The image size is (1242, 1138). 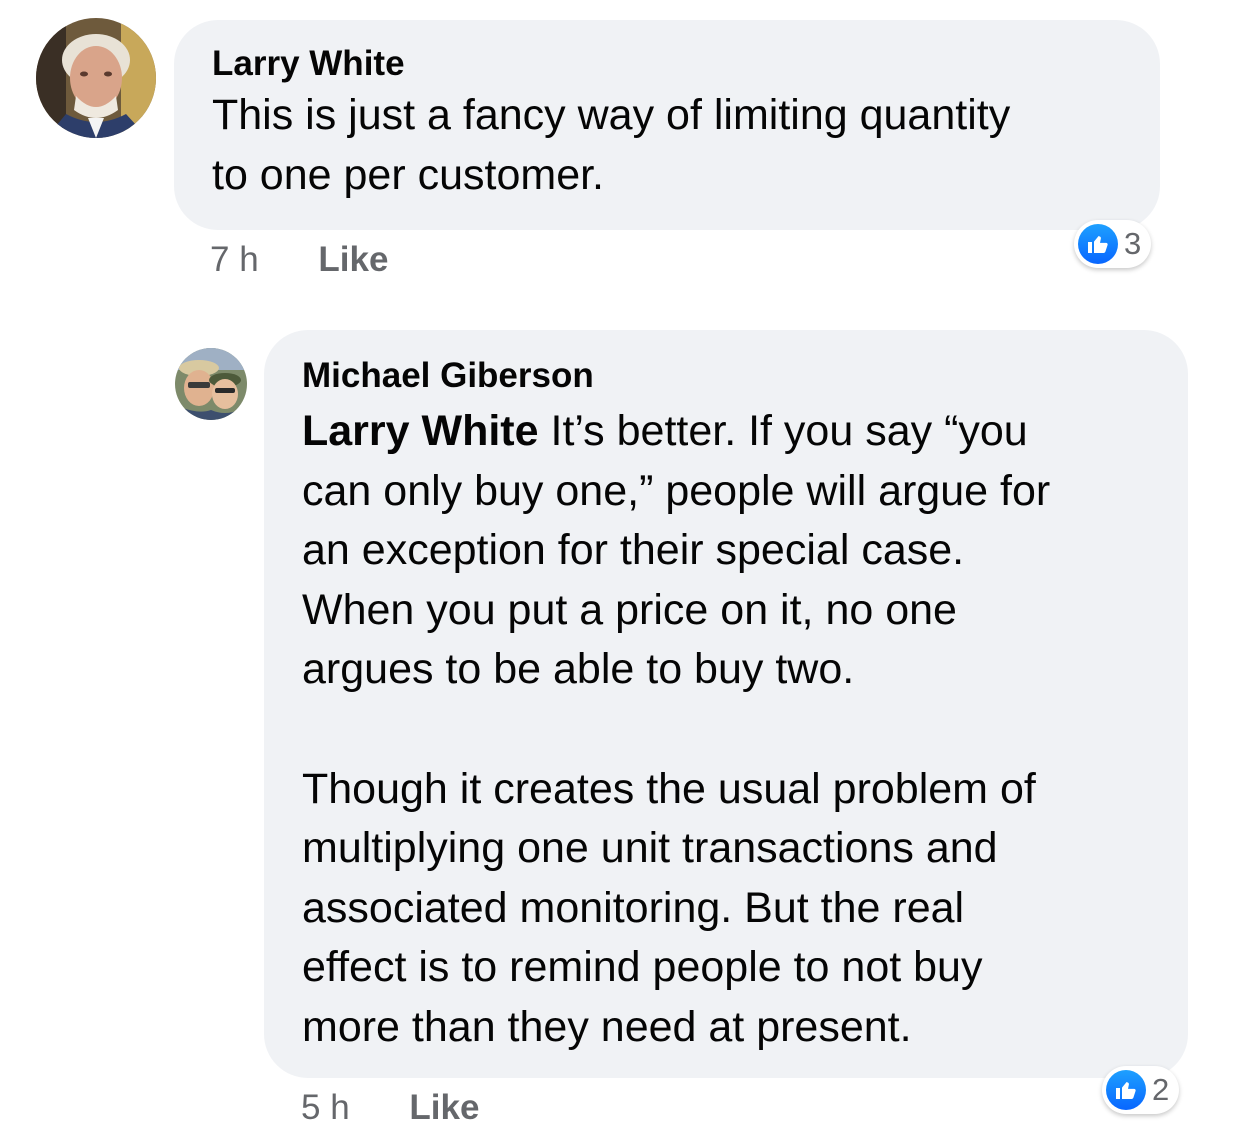 I want to click on mention-link: Larry White, so click(x=420, y=431).